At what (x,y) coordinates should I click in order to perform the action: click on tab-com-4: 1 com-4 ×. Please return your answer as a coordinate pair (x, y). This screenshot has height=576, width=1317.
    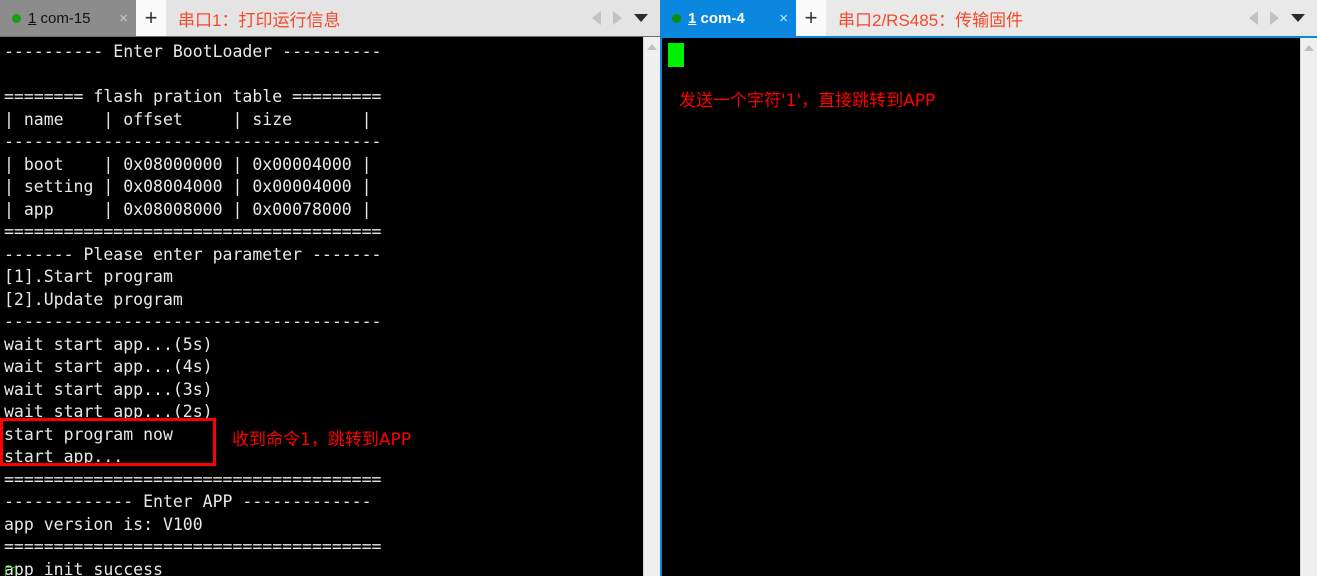
    Looking at the image, I should click on (728, 18).